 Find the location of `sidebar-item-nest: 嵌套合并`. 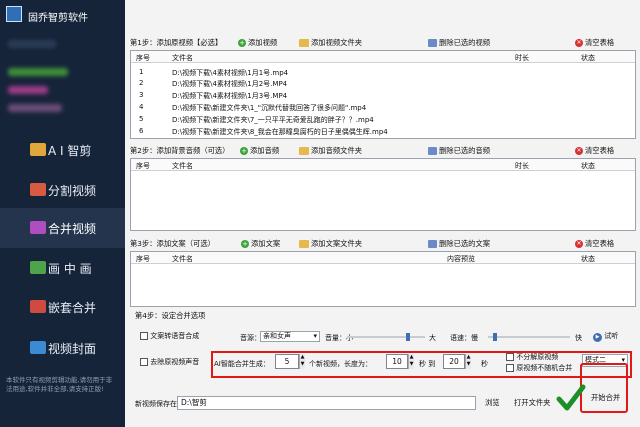

sidebar-item-nest: 嵌套合并 is located at coordinates (62, 307).